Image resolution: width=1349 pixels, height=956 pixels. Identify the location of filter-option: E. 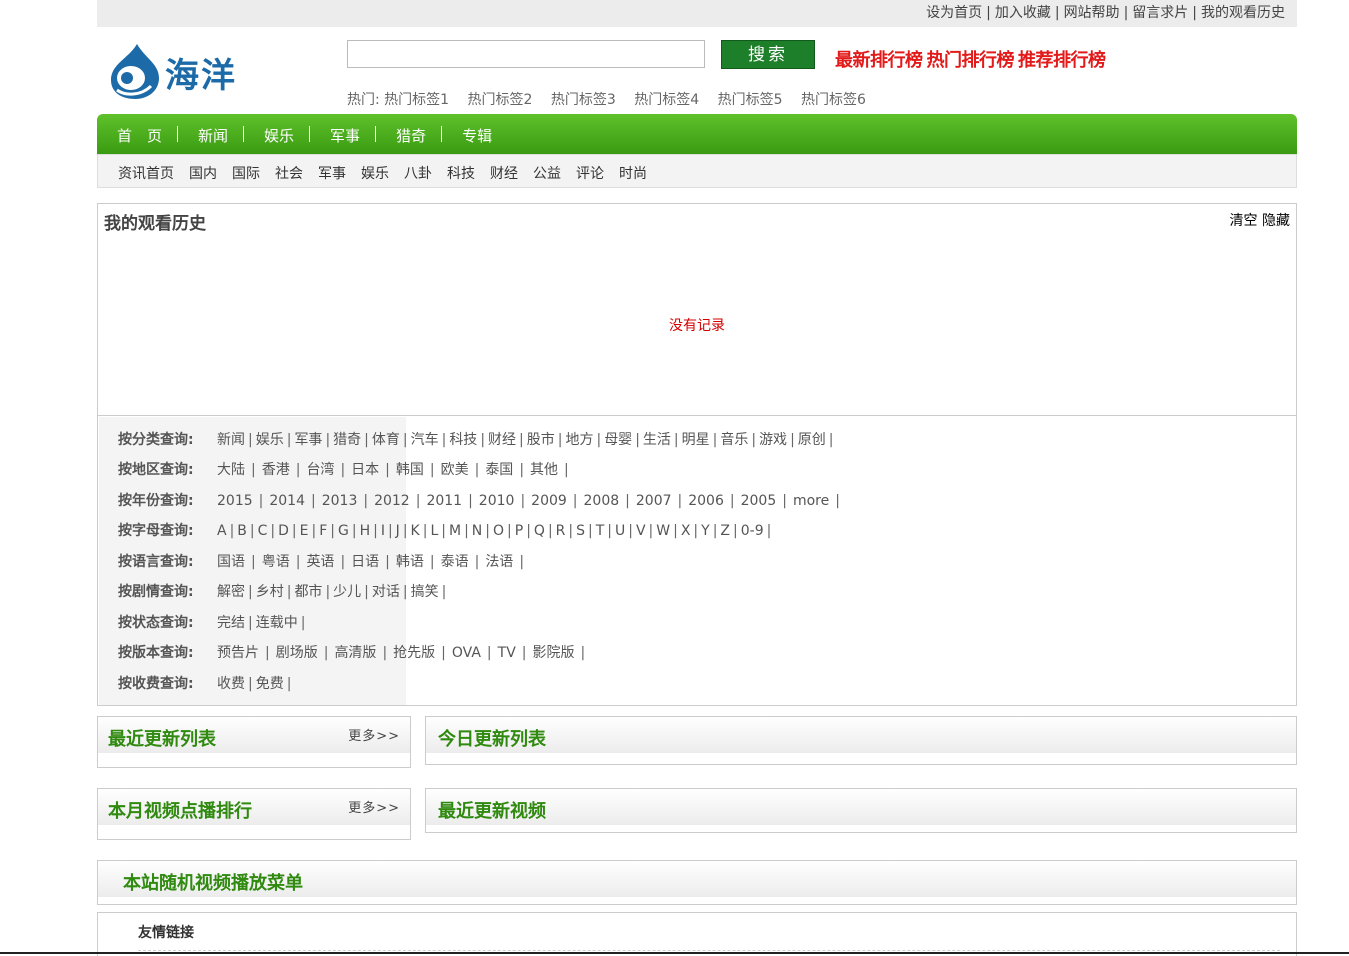
(304, 531).